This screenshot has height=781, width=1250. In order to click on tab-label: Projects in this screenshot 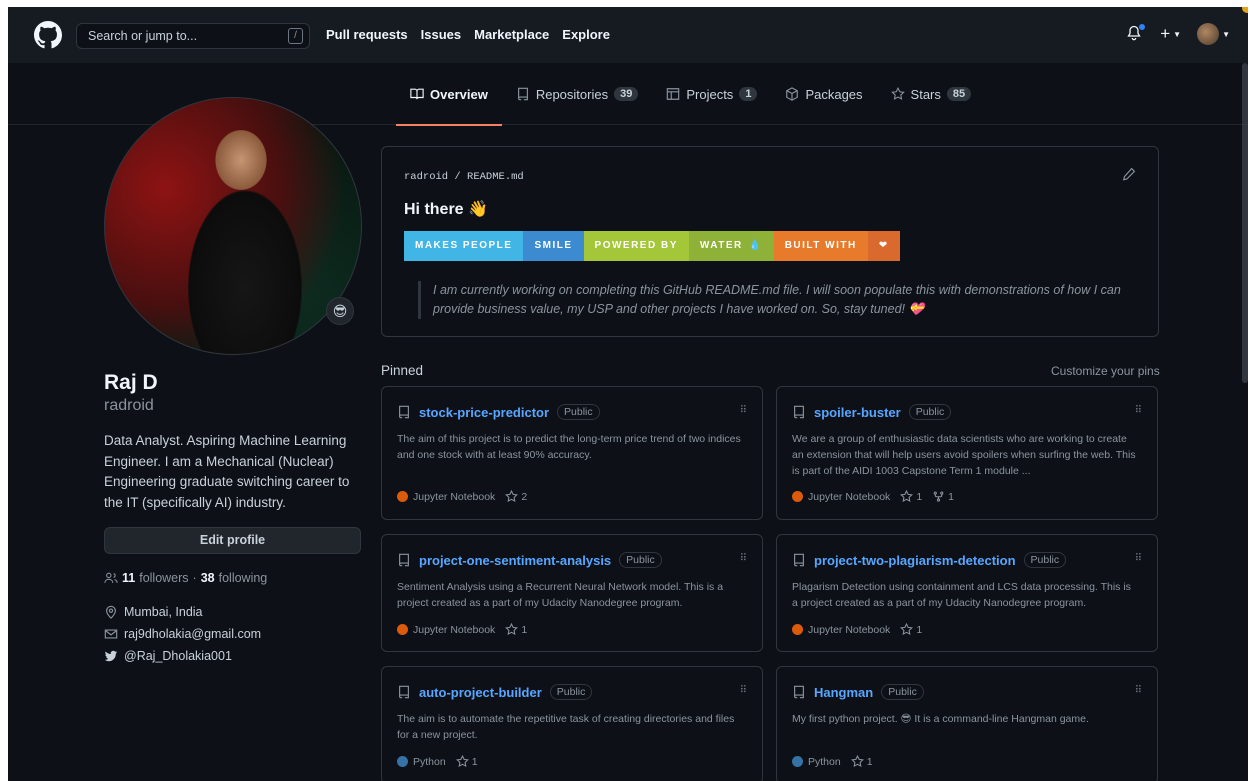, I will do `click(710, 94)`.